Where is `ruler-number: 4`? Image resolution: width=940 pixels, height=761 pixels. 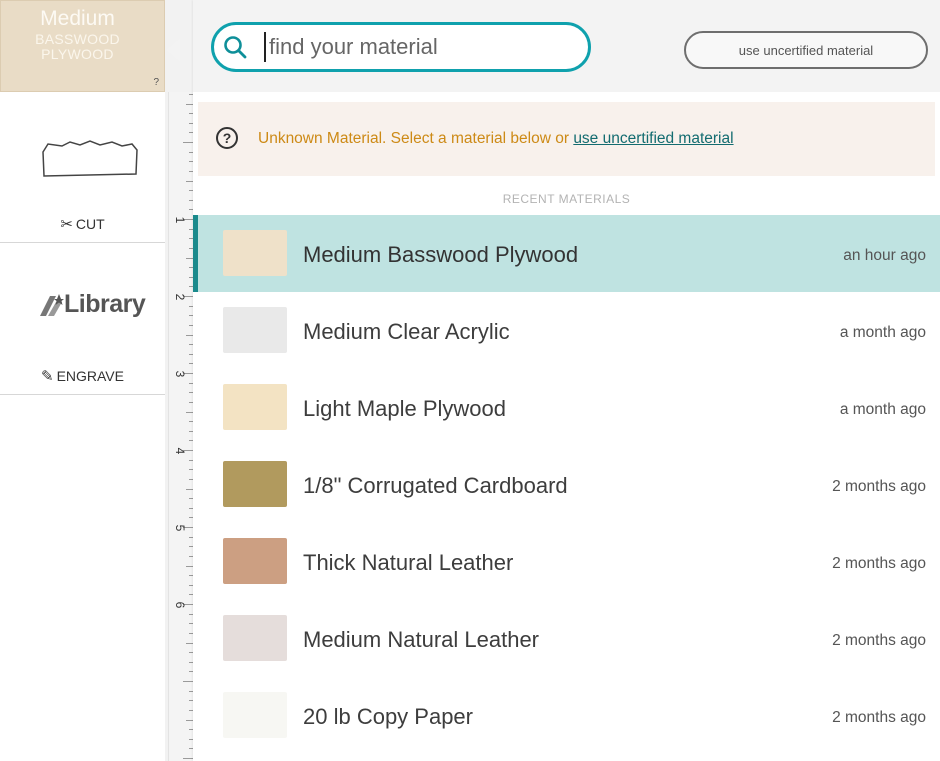 ruler-number: 4 is located at coordinates (180, 451).